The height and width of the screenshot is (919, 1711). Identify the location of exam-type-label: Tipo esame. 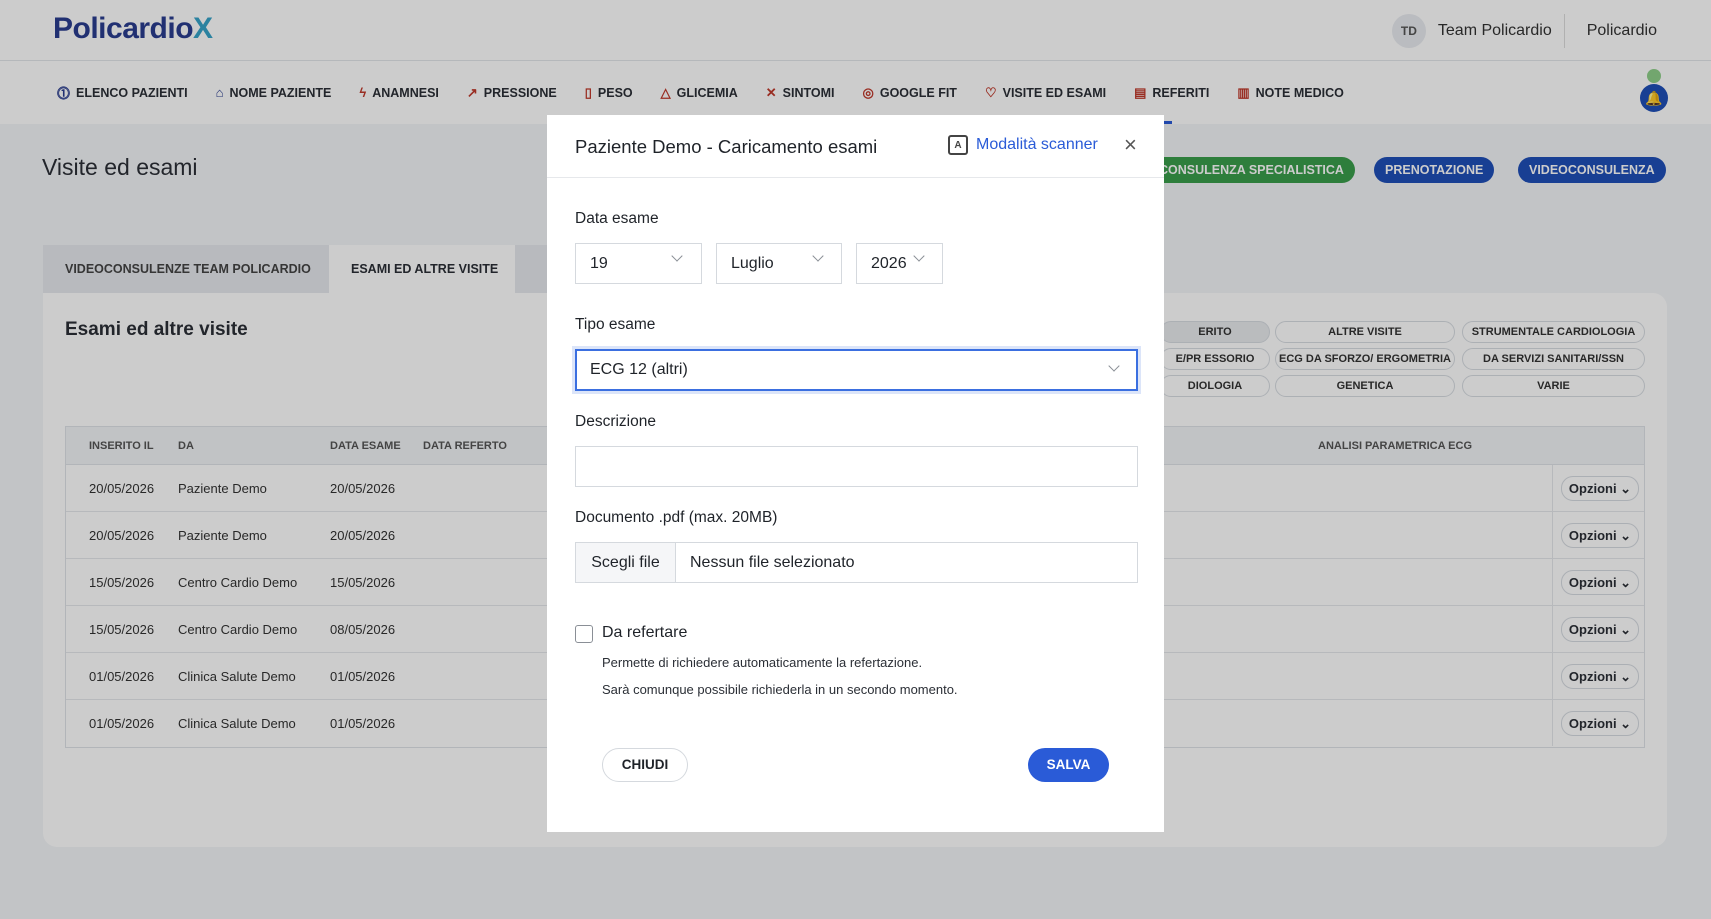
(615, 324).